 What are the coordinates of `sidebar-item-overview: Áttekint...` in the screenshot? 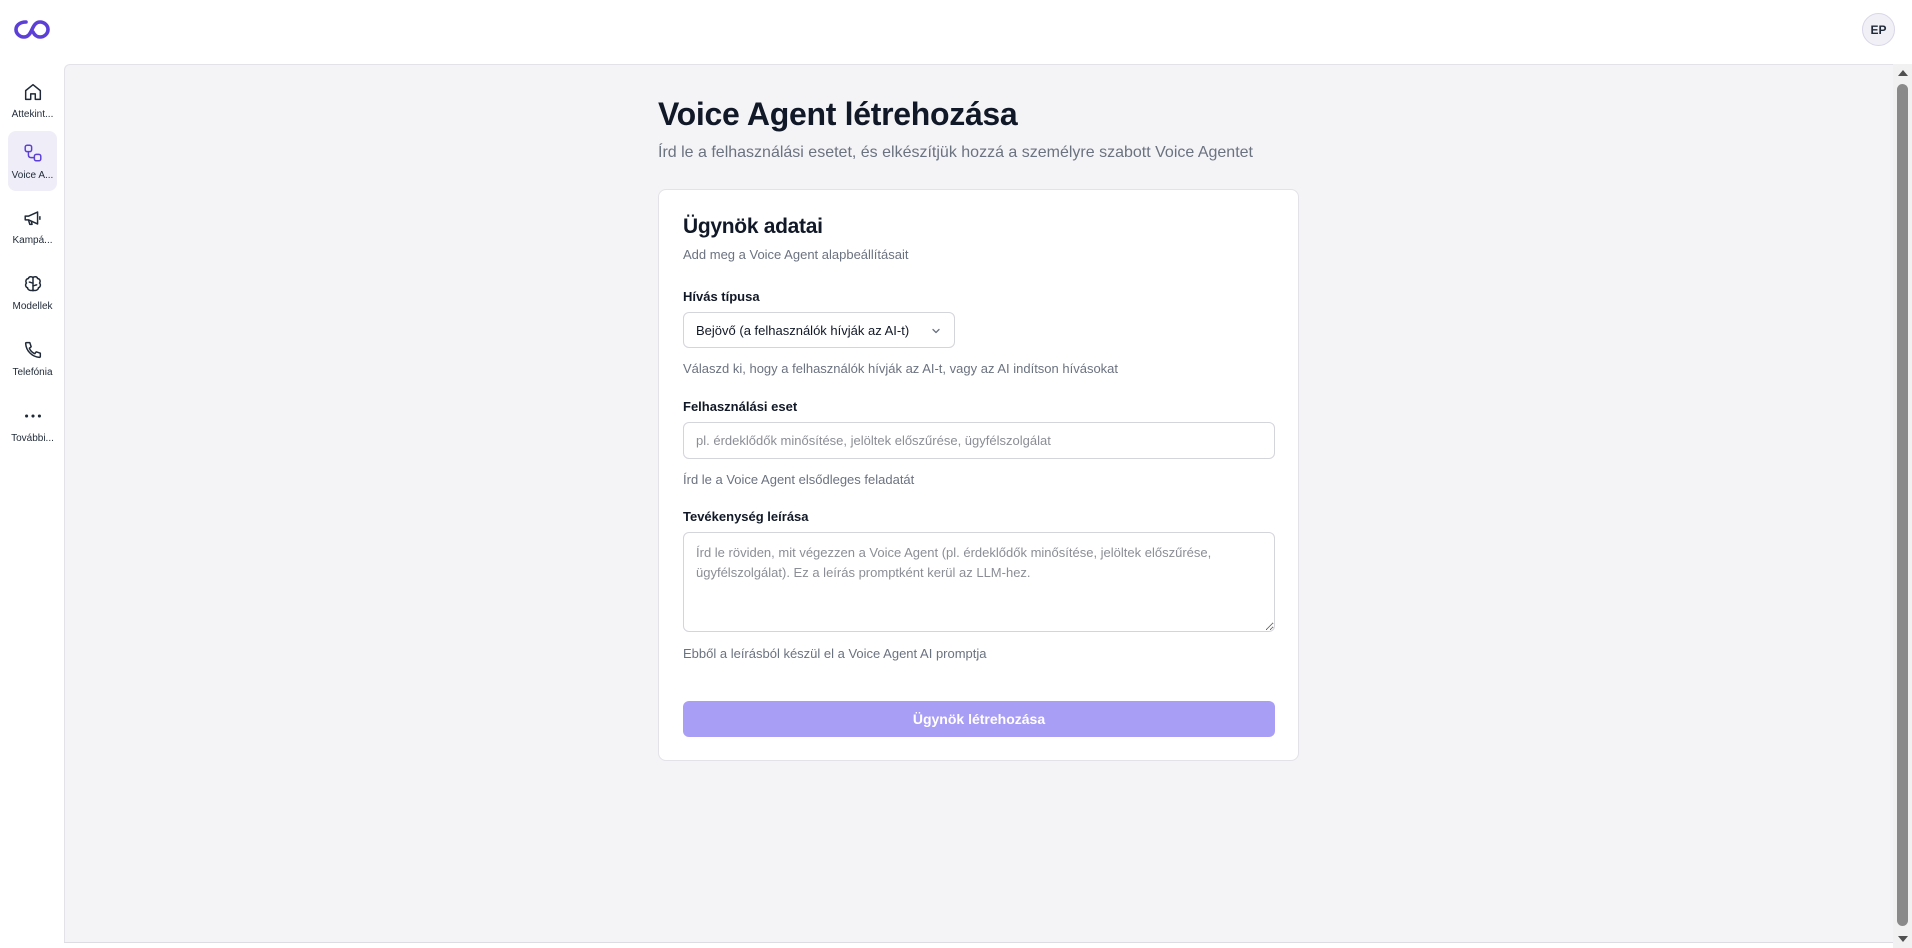 It's located at (32, 100).